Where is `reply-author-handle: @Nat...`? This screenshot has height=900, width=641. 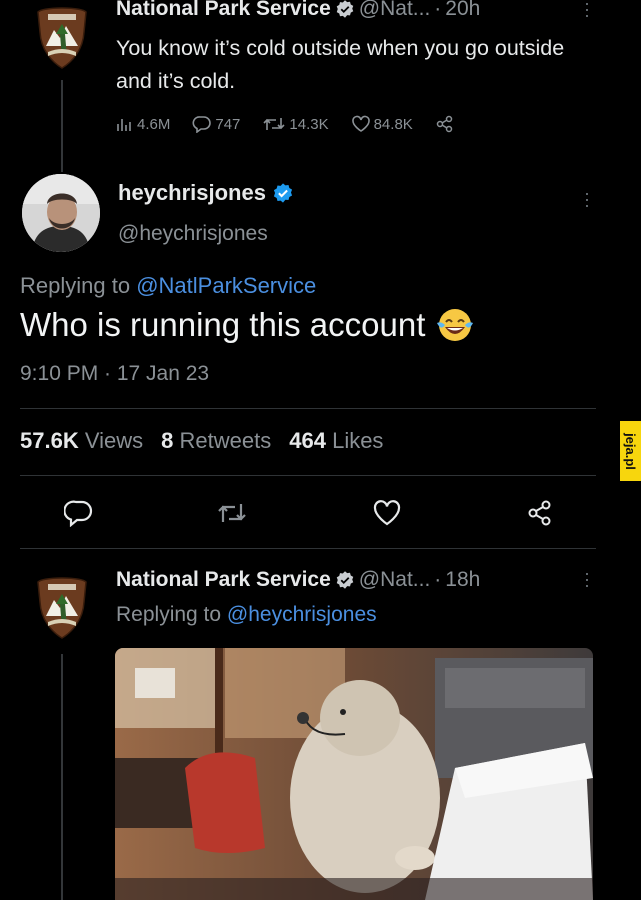 reply-author-handle: @Nat... is located at coordinates (395, 580).